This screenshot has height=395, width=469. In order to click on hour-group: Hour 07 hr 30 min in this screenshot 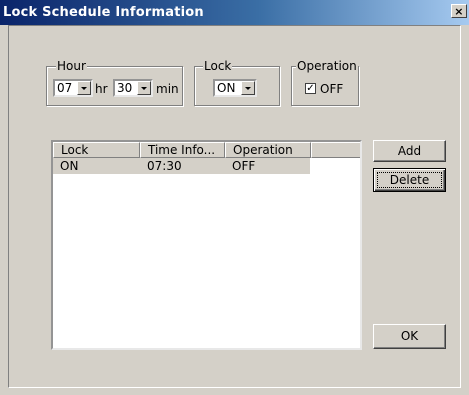, I will do `click(114, 82)`.